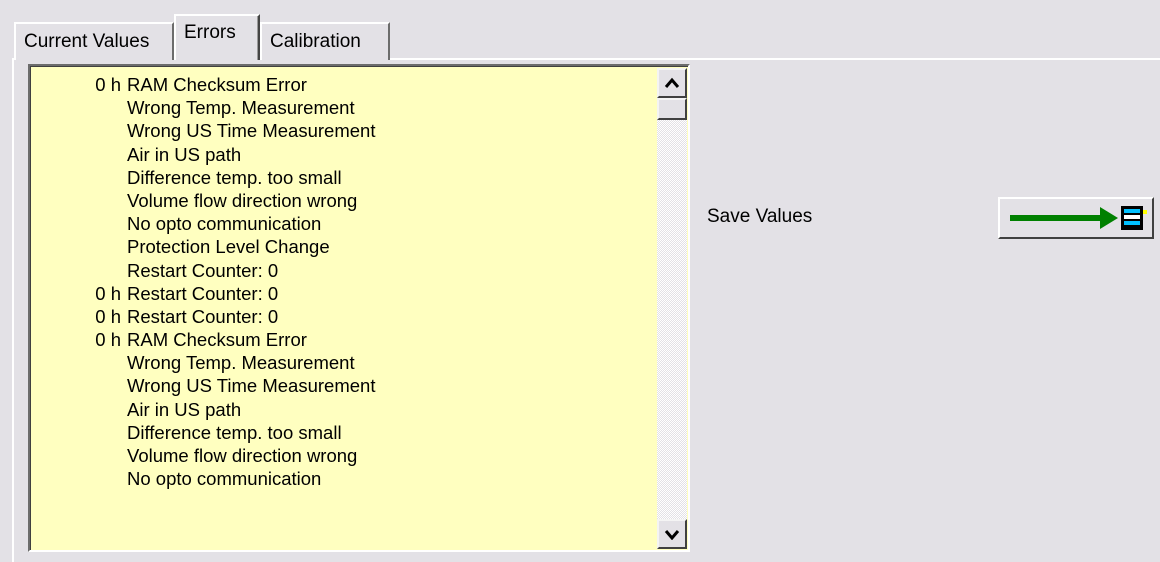 The width and height of the screenshot is (1160, 562). I want to click on scroll-thumb, so click(672, 109).